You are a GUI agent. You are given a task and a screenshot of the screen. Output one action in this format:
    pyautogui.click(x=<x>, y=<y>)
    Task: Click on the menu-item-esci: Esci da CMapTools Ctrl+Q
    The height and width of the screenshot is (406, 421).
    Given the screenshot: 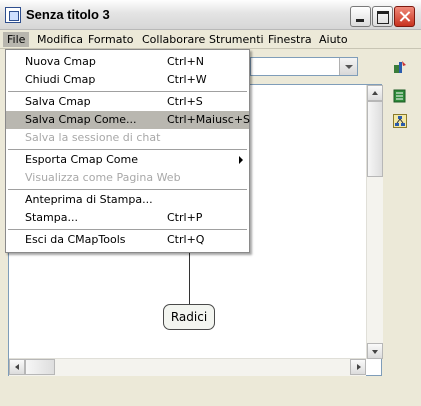 What is the action you would take?
    pyautogui.click(x=127, y=240)
    